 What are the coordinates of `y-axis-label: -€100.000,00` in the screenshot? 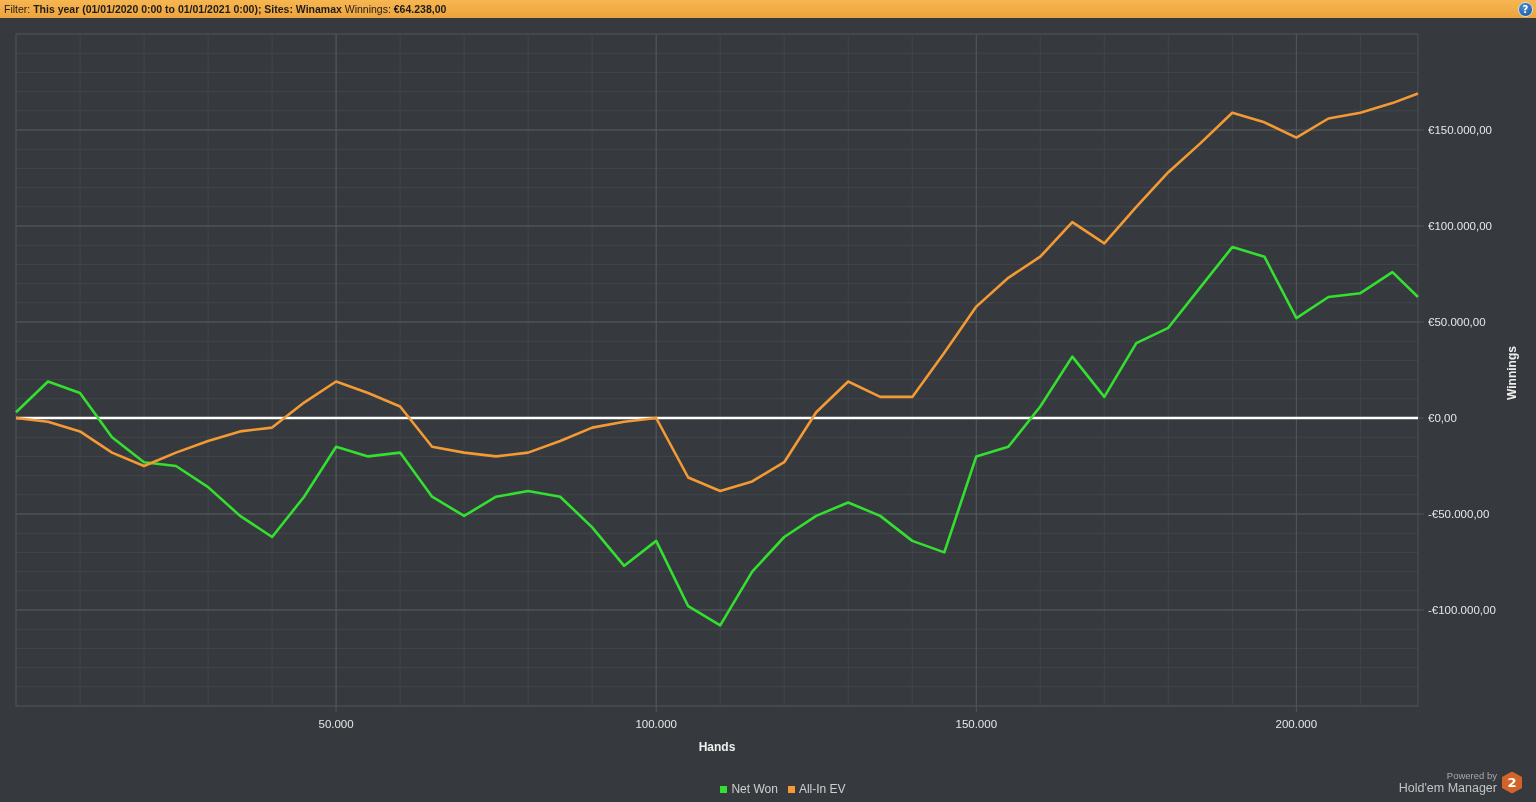 It's located at (1462, 610).